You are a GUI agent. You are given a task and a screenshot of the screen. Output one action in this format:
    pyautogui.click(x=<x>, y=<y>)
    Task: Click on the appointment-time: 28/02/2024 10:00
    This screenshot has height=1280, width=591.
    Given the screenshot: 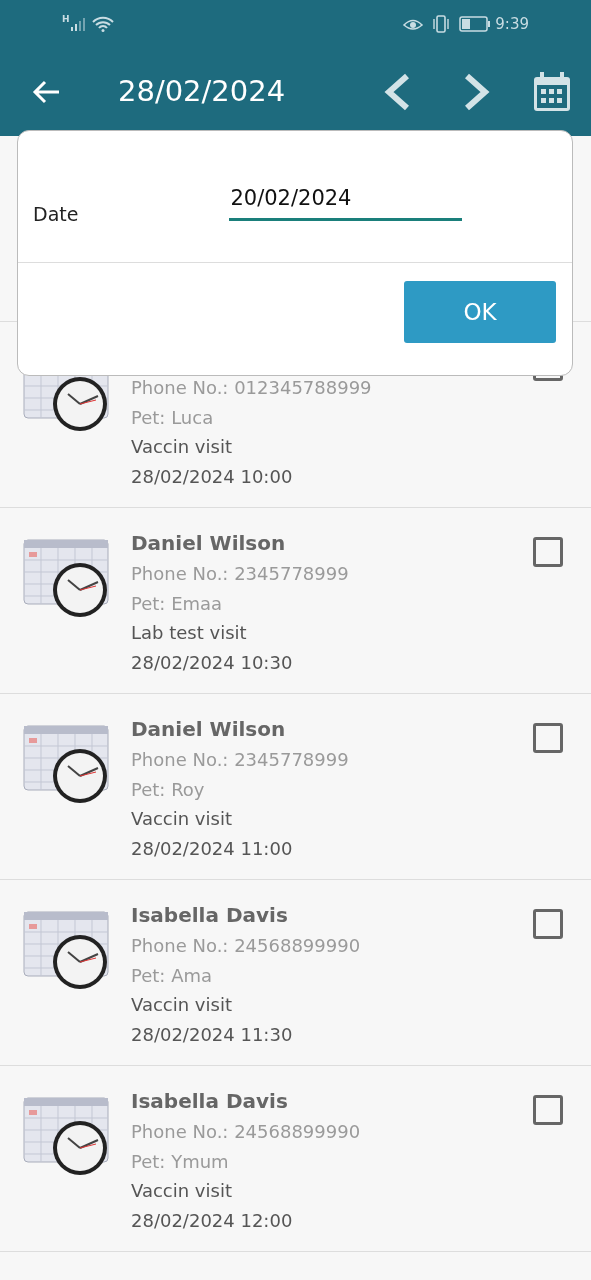 What is the action you would take?
    pyautogui.click(x=212, y=476)
    